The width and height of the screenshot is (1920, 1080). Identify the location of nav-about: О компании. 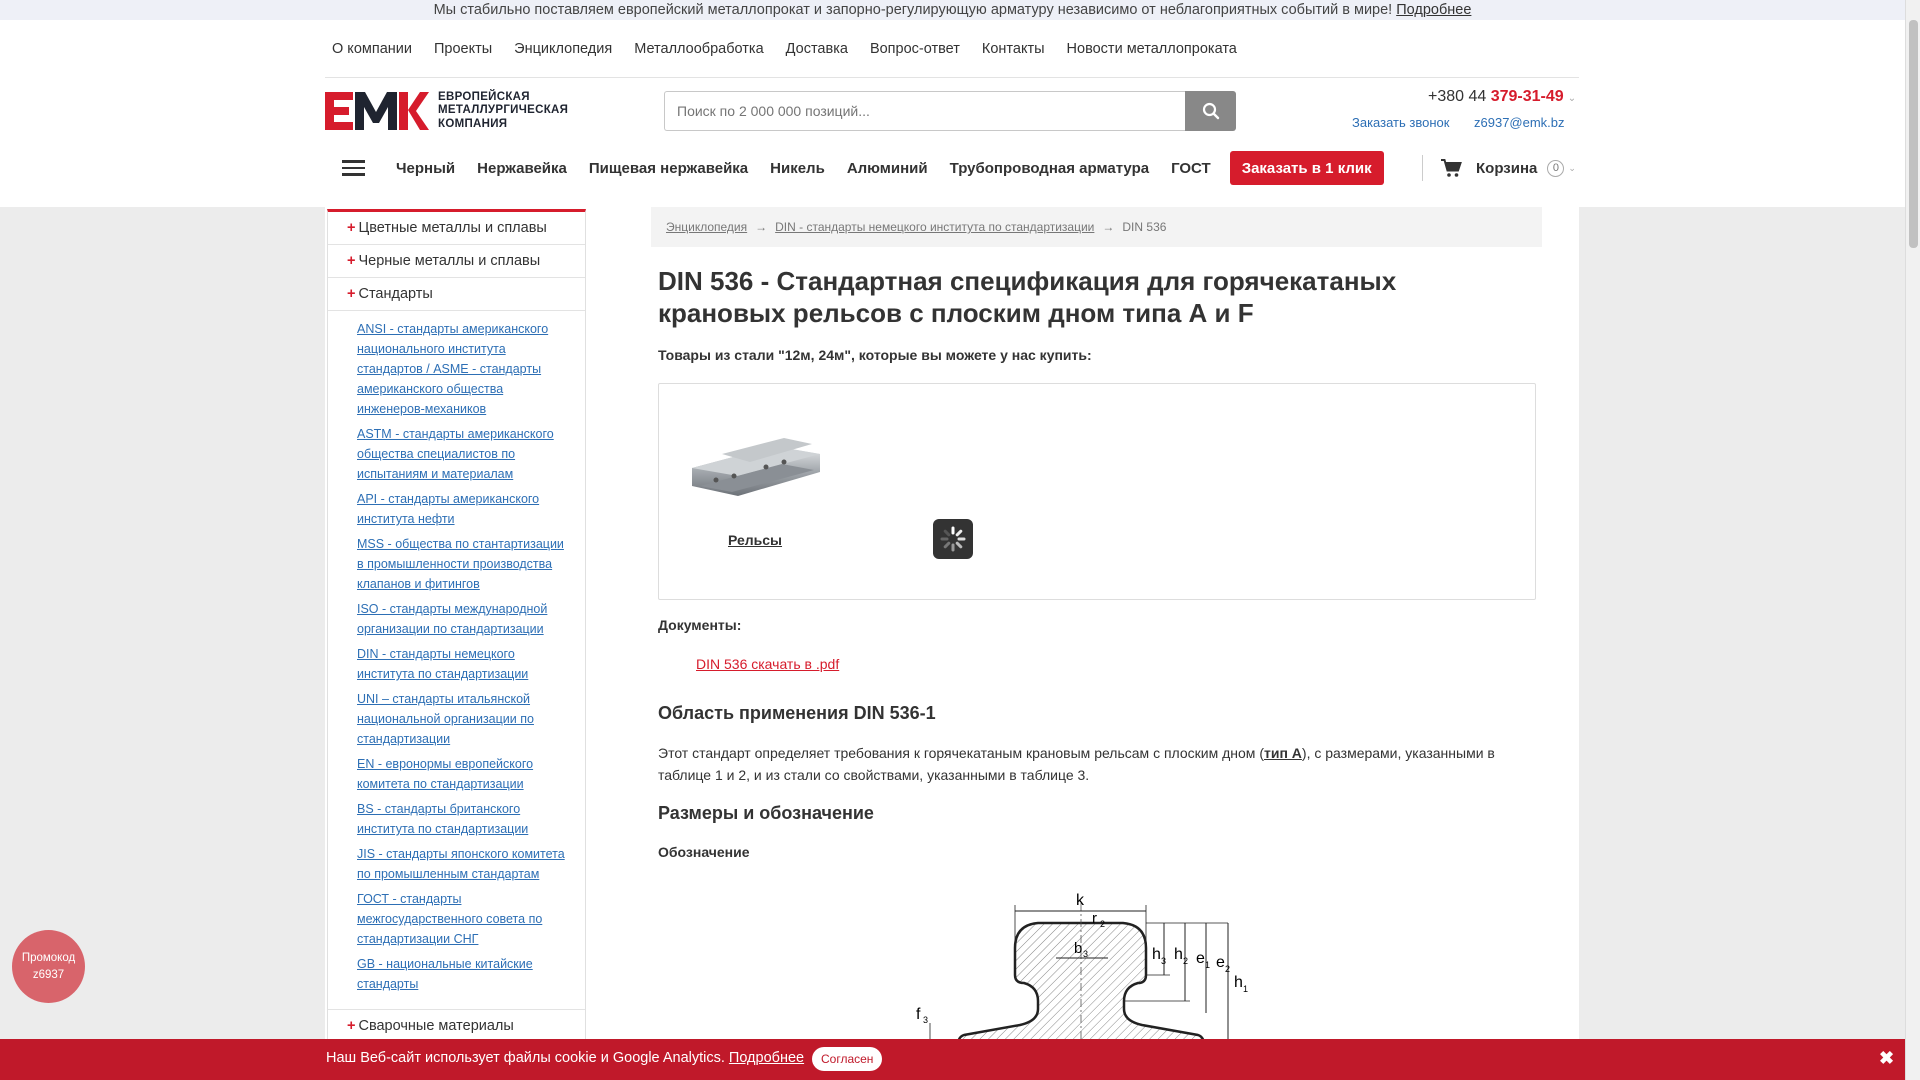
(372, 49).